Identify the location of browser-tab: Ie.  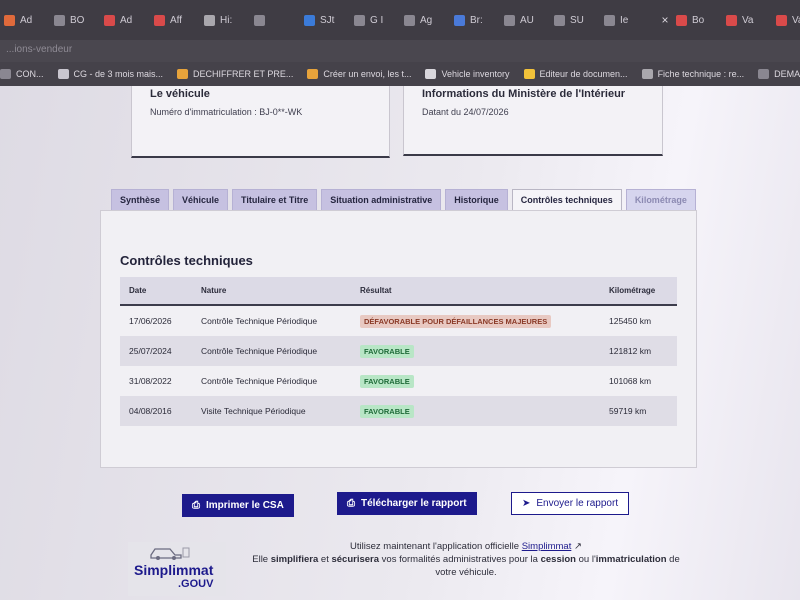
(629, 20).